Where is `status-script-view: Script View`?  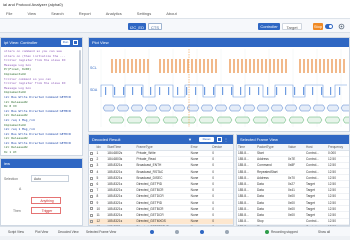 status-script-view: Script View is located at coordinates (16, 232).